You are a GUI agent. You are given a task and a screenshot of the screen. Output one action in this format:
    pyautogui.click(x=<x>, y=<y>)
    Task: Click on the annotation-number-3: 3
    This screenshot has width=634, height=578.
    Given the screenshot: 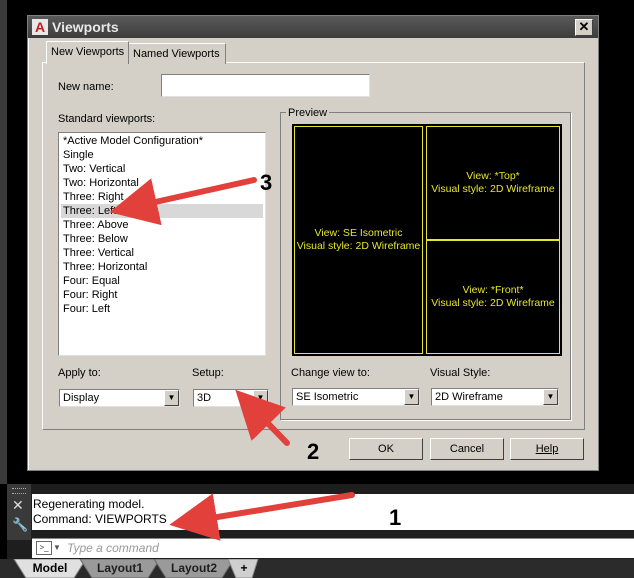 What is the action you would take?
    pyautogui.click(x=266, y=182)
    